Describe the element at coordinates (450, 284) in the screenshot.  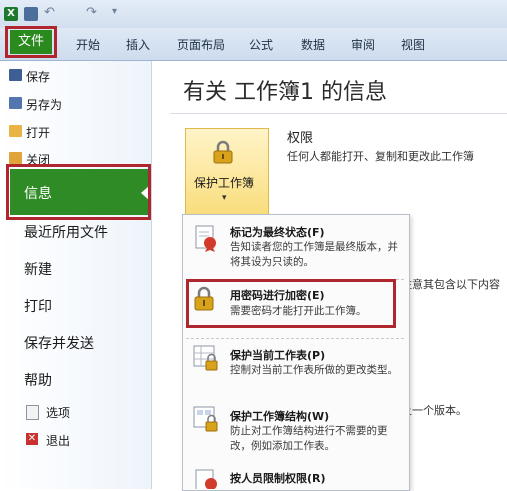
I see `inspect-text-partial: 注意其包含以下内容` at that location.